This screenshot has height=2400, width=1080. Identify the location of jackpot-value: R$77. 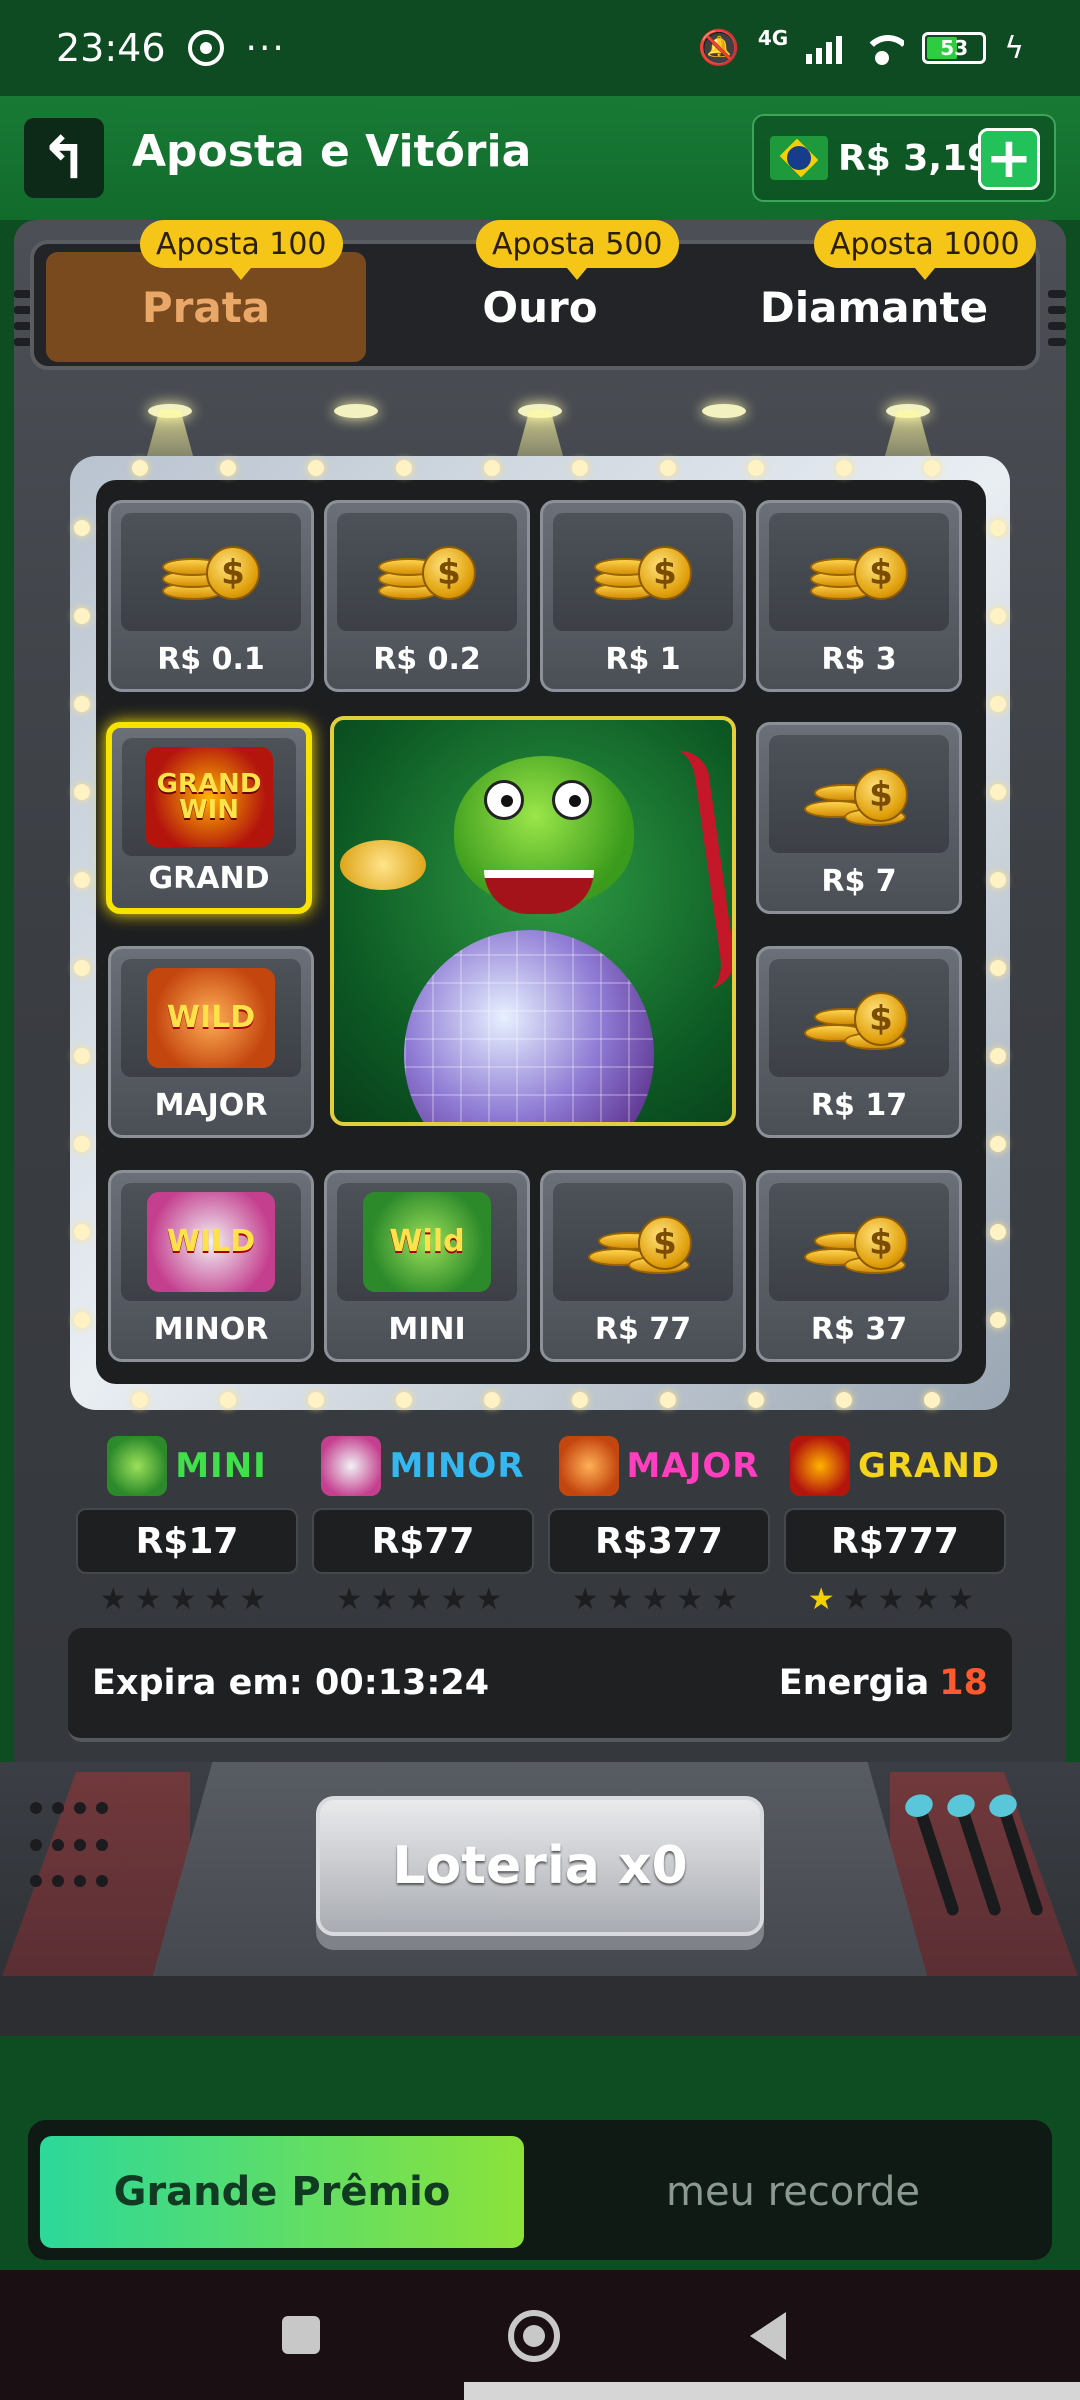
(423, 1541).